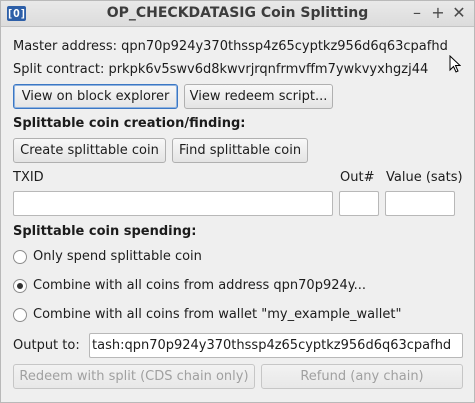  Describe the element at coordinates (420, 203) in the screenshot. I see `value-sats-field` at that location.